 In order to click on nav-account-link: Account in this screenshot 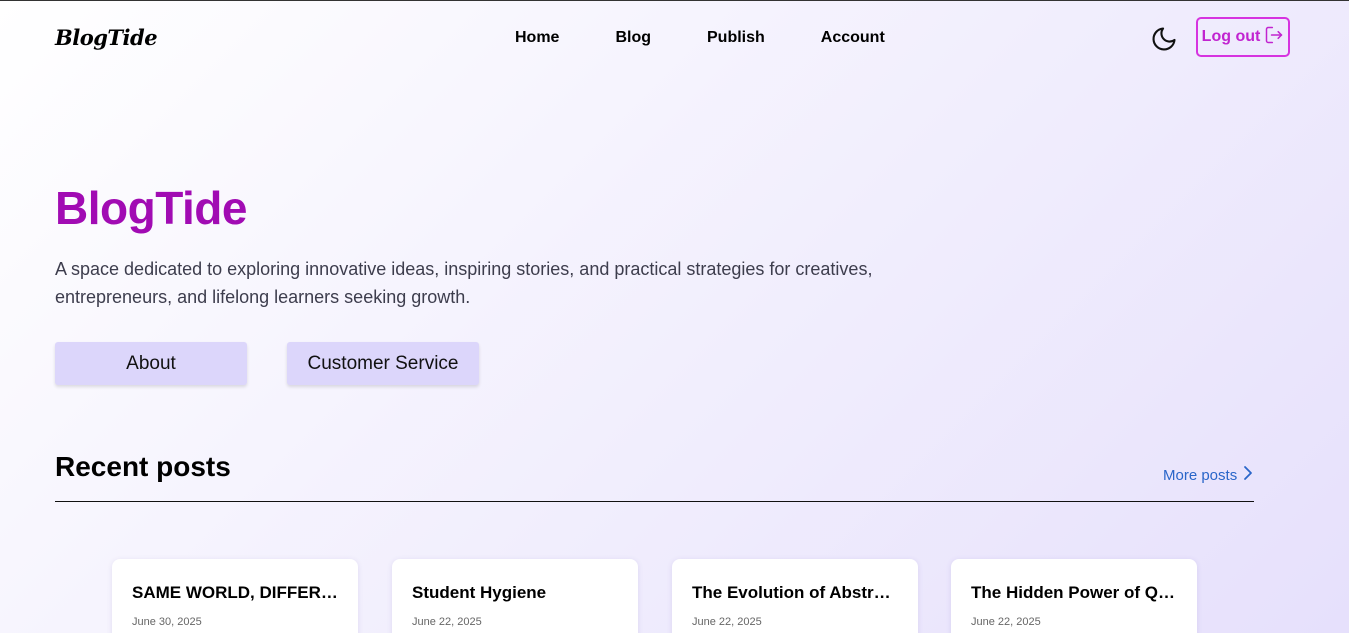, I will do `click(853, 38)`.